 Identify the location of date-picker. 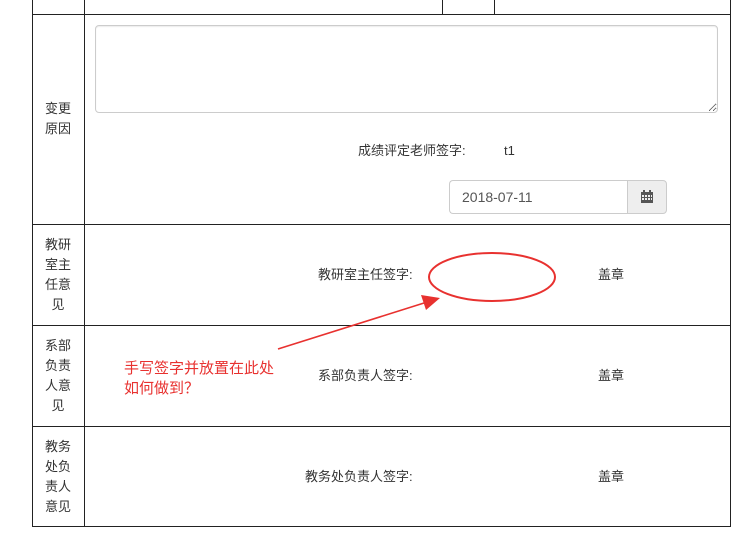
(558, 197).